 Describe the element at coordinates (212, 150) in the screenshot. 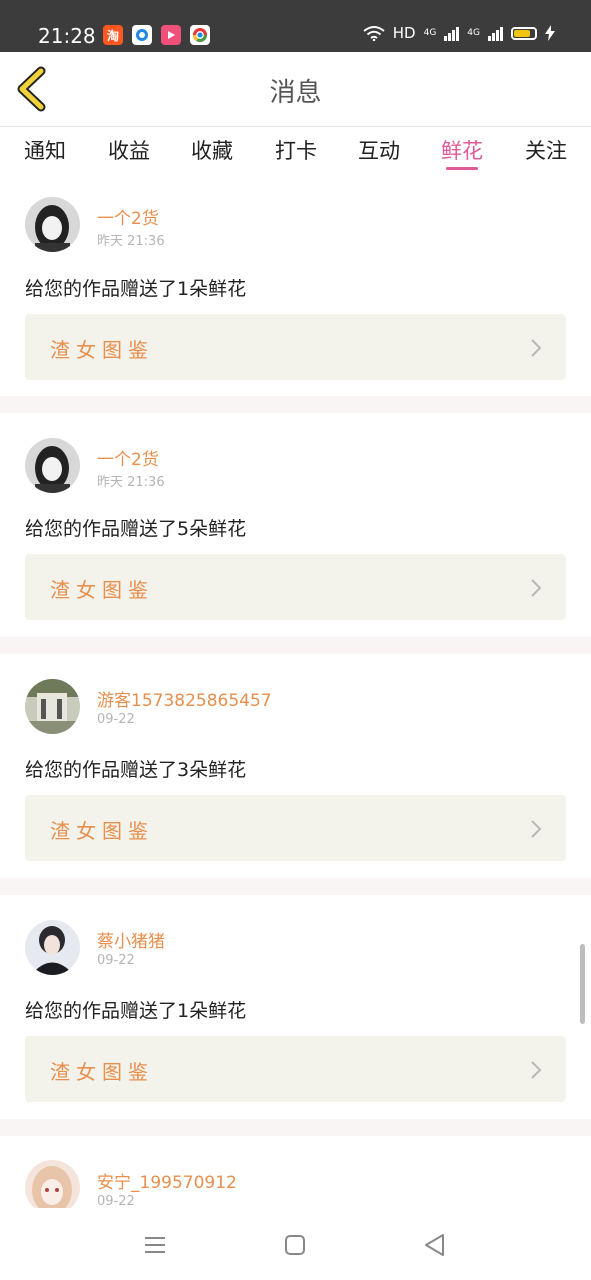

I see `tab-favorites: 收藏` at that location.